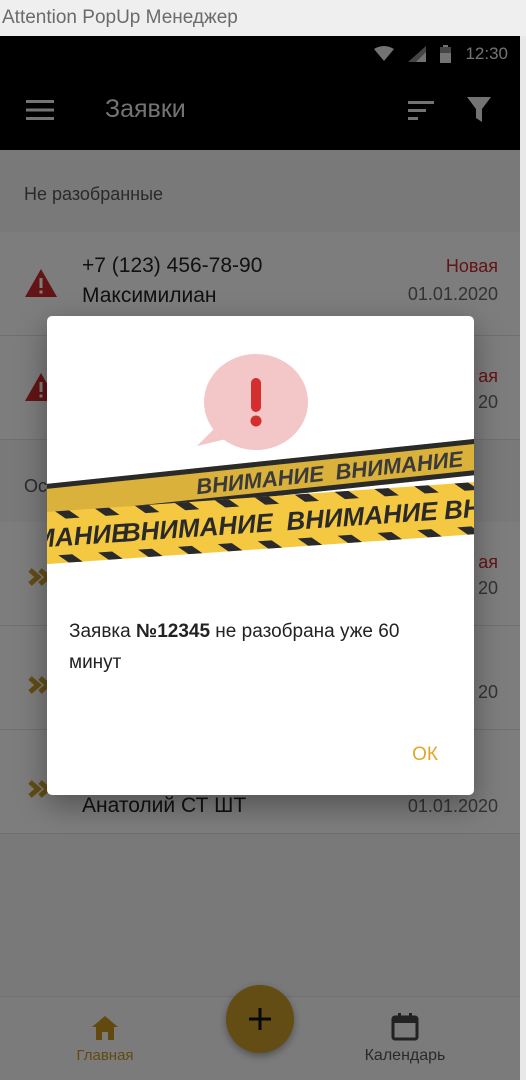  I want to click on window-title: Attention PopUp Менеджер, so click(263, 18).